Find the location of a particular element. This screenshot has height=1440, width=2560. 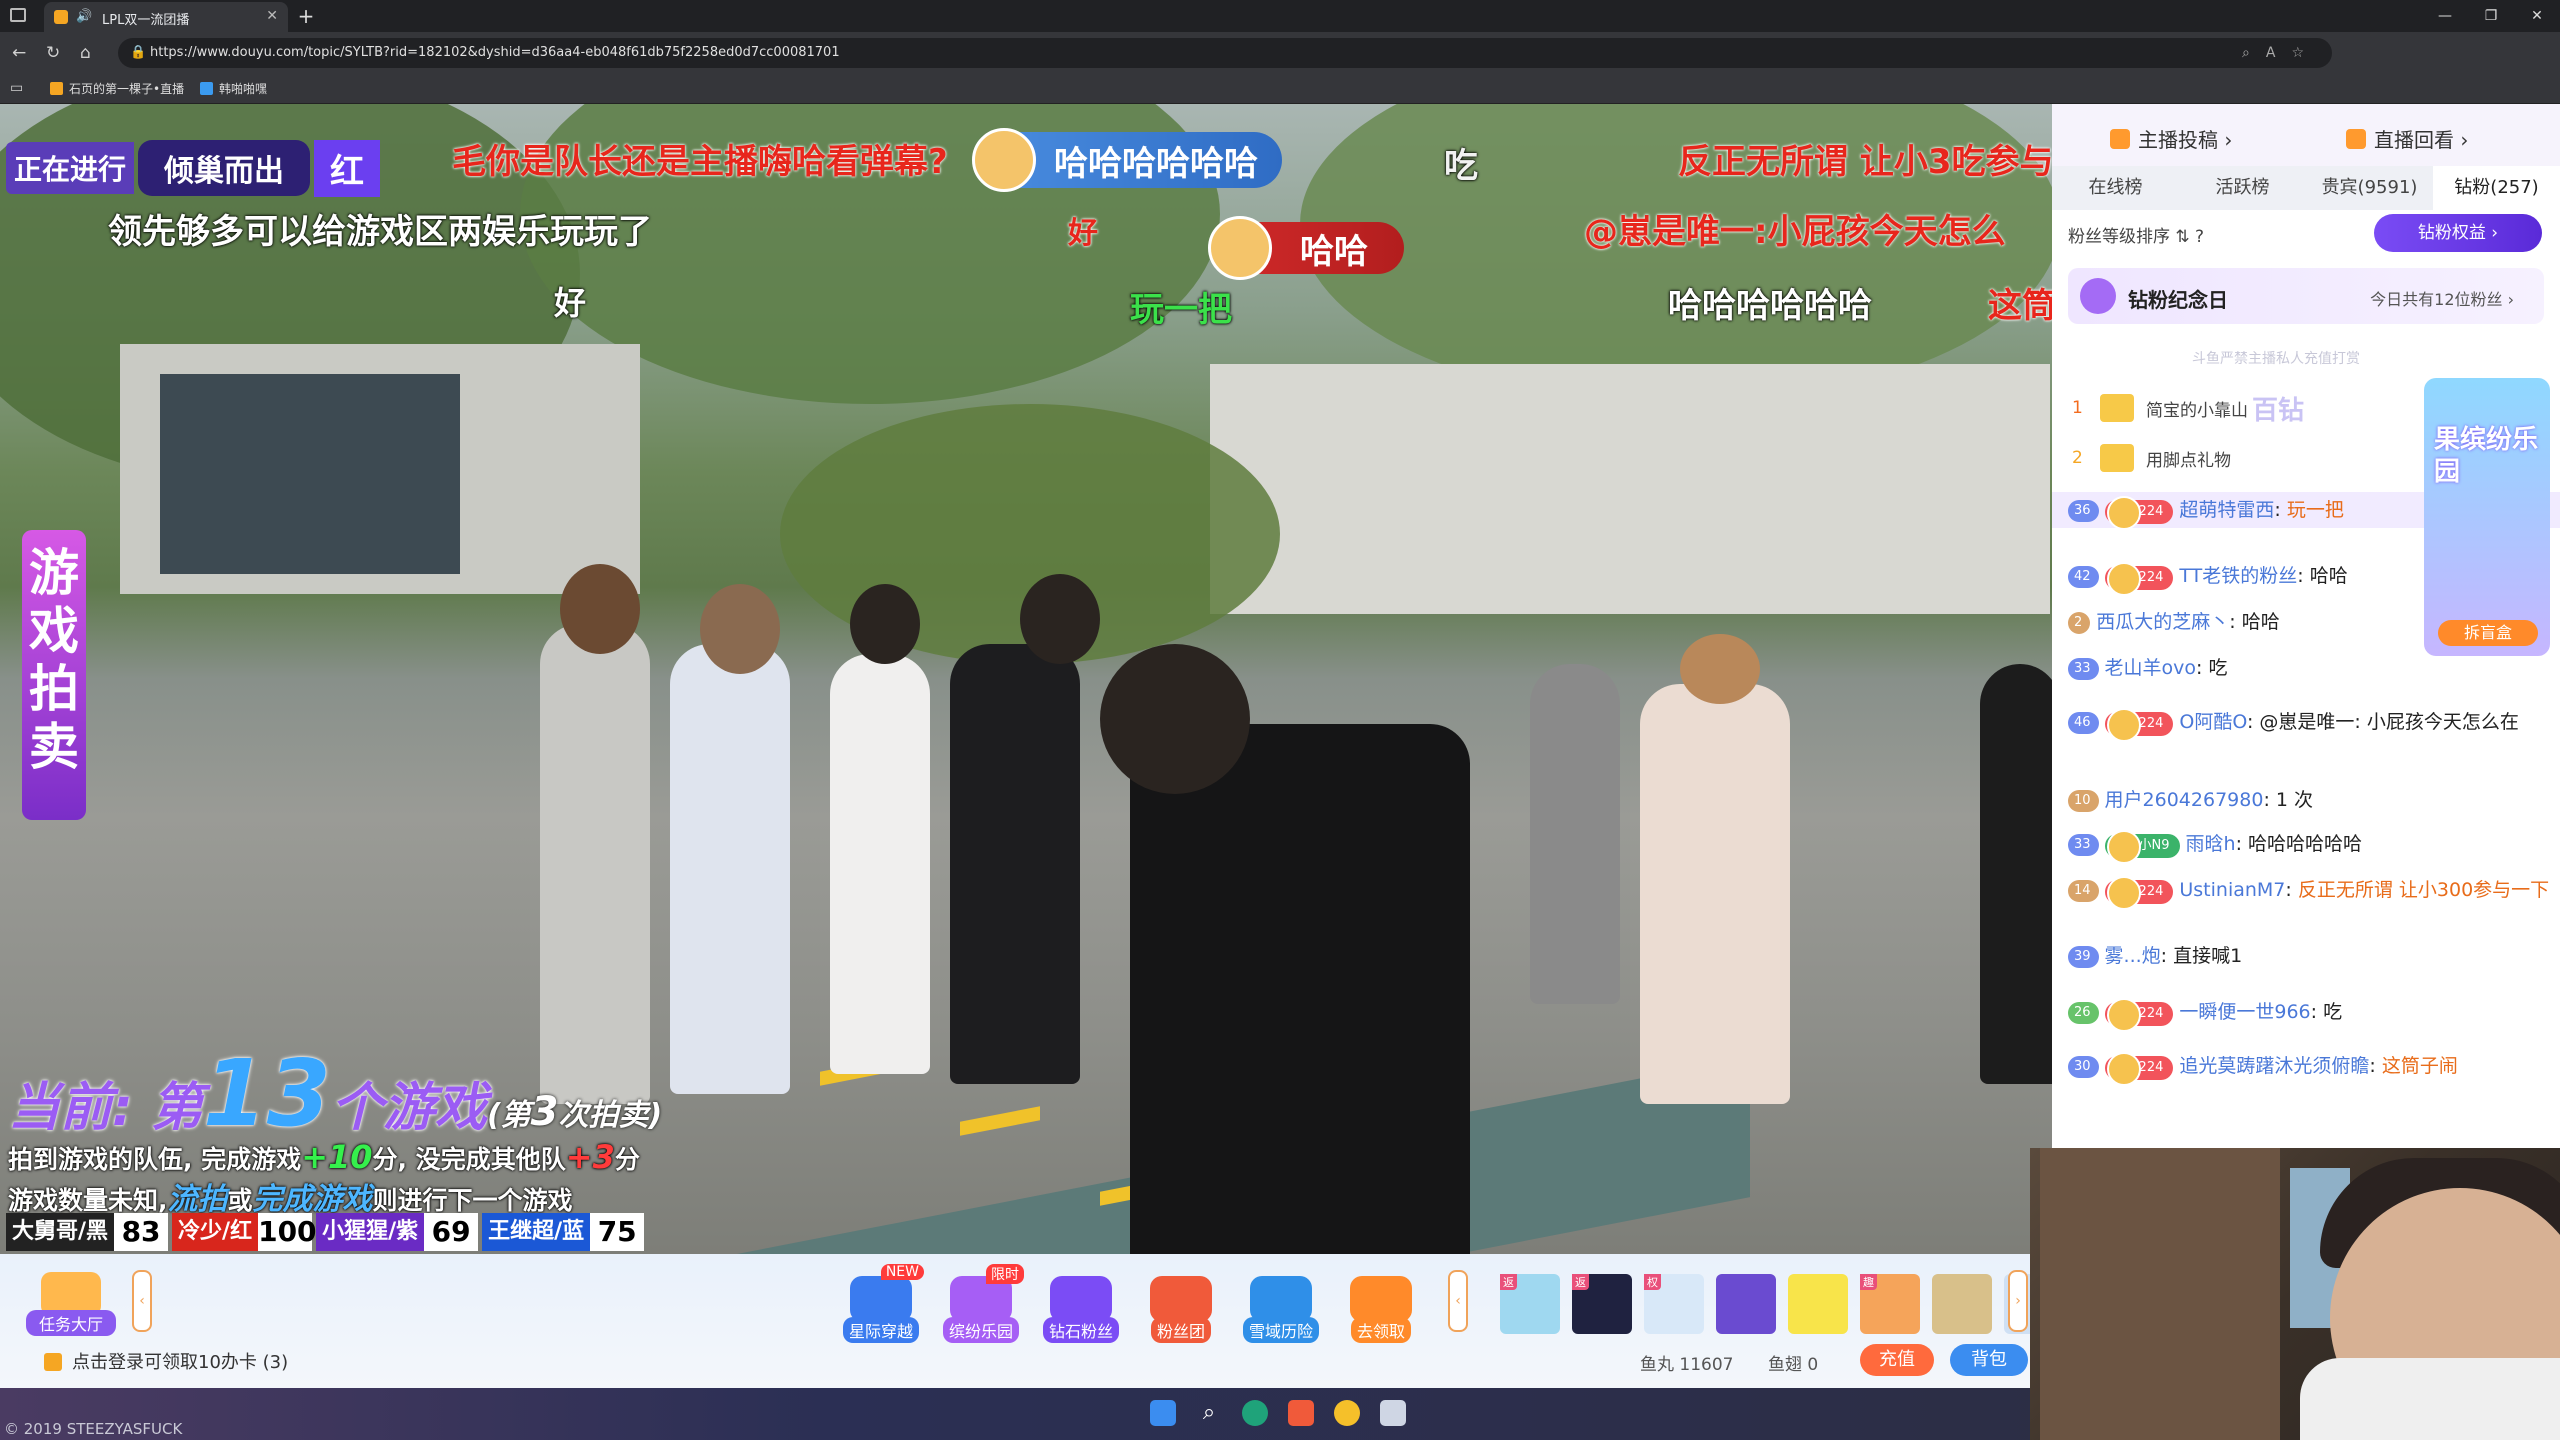

gift-item: 权 is located at coordinates (1674, 1304).